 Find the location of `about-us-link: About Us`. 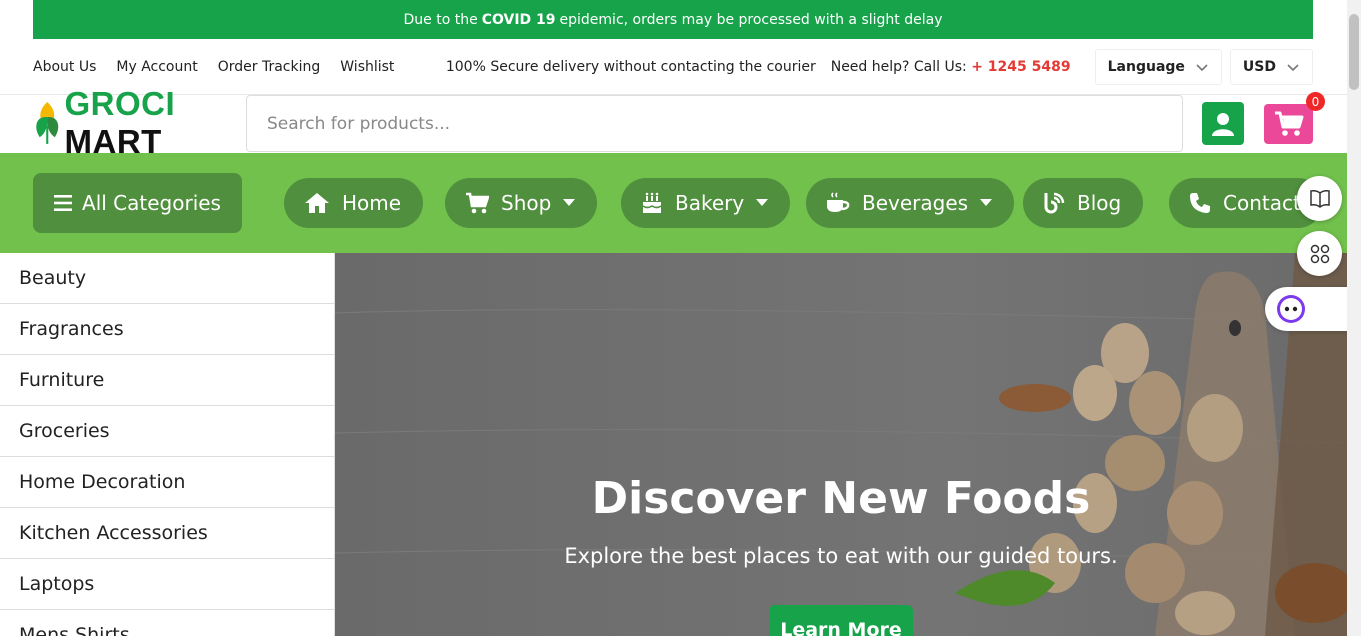

about-us-link: About Us is located at coordinates (64, 67).